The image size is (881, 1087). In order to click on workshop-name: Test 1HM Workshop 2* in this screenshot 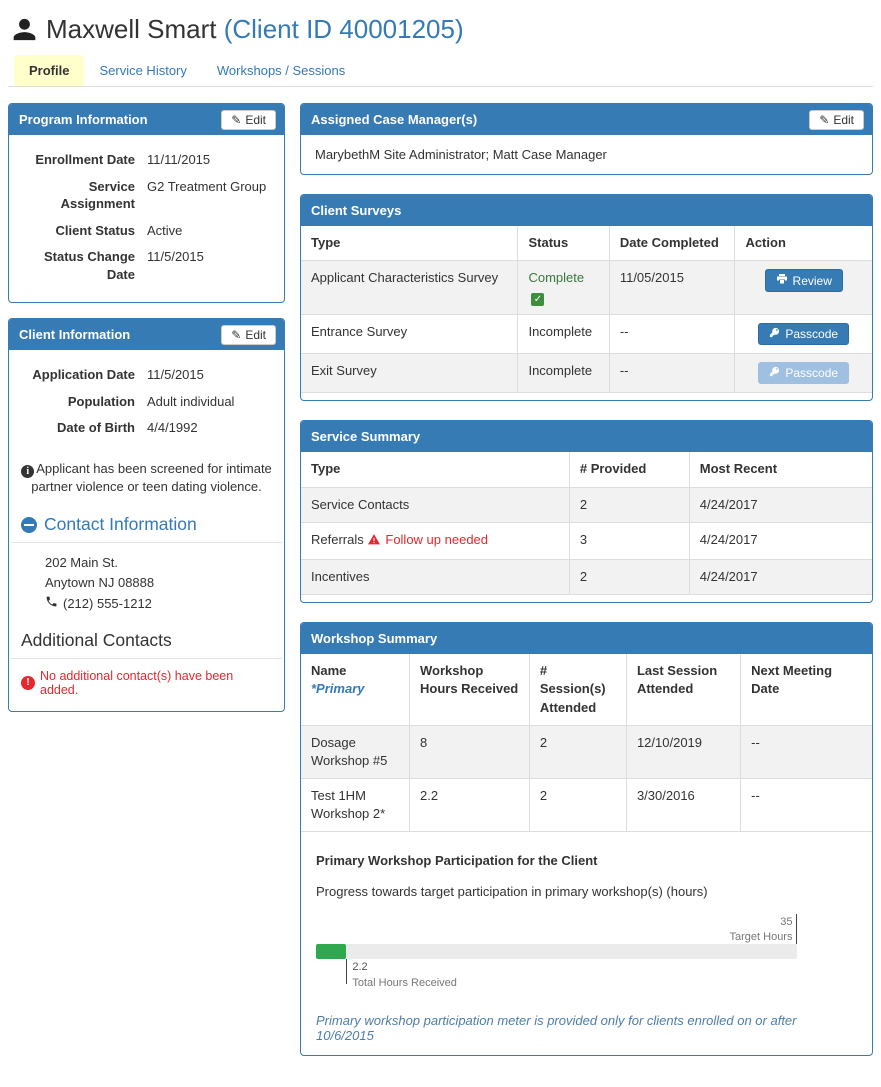, I will do `click(355, 805)`.